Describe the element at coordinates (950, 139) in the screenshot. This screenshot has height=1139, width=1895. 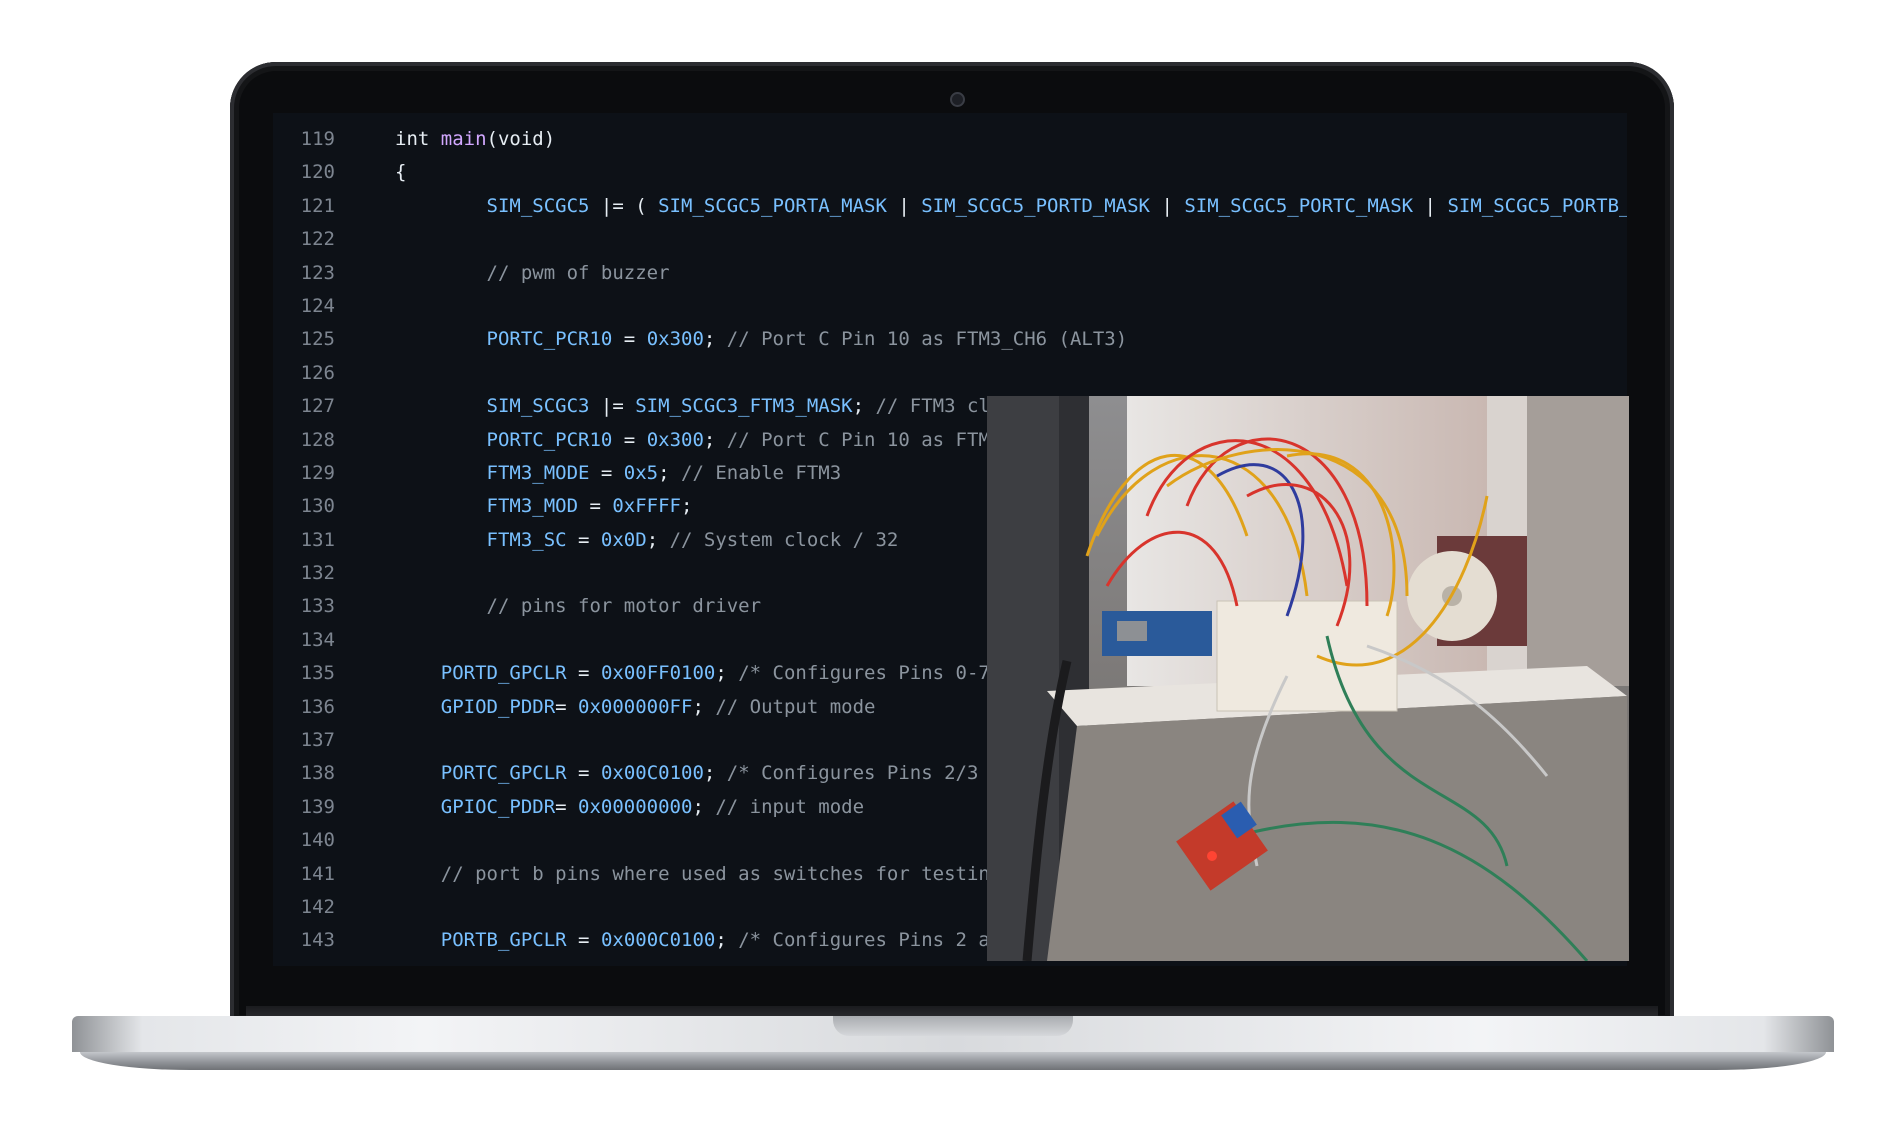
I see `code-line: 119 int main(void)` at that location.